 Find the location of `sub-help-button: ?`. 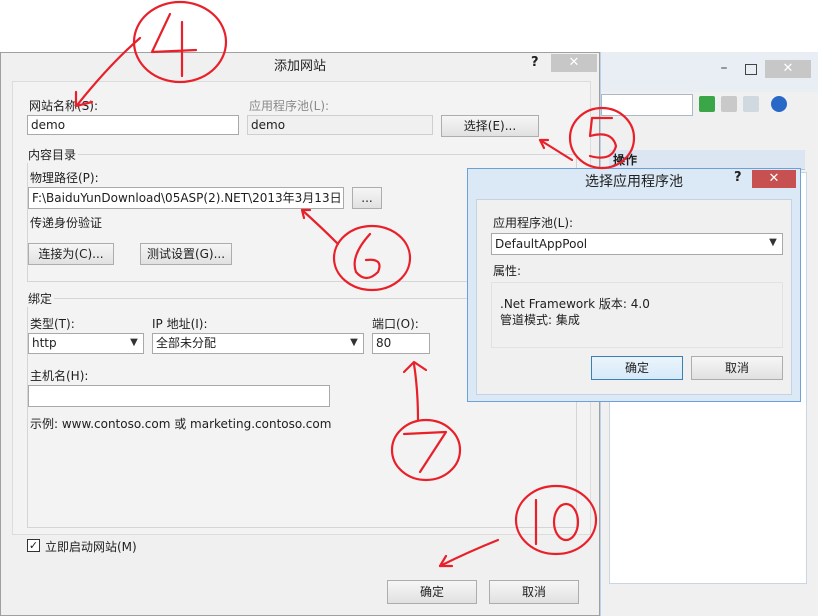

sub-help-button: ? is located at coordinates (738, 177).